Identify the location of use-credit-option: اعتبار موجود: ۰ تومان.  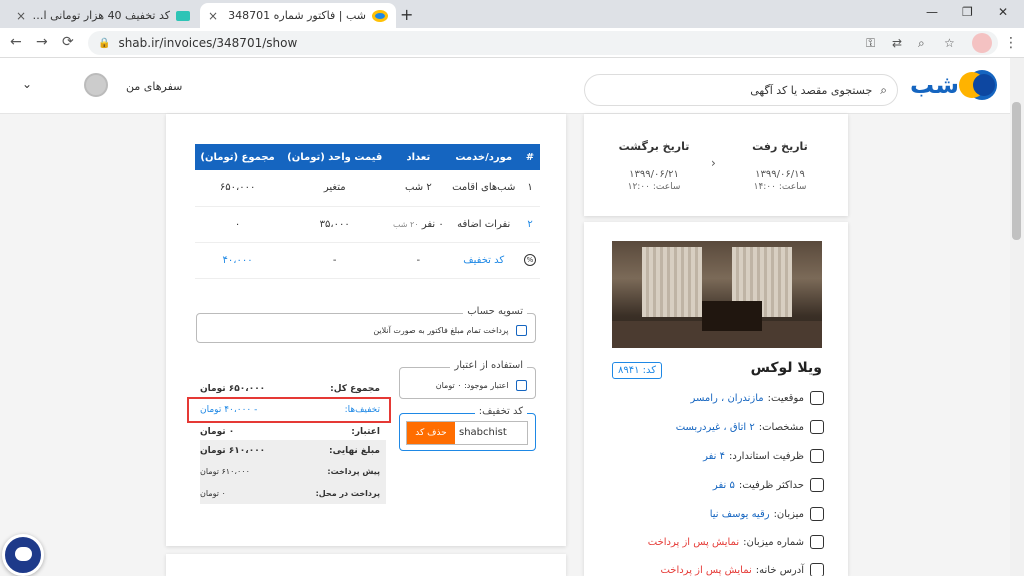
(481, 384).